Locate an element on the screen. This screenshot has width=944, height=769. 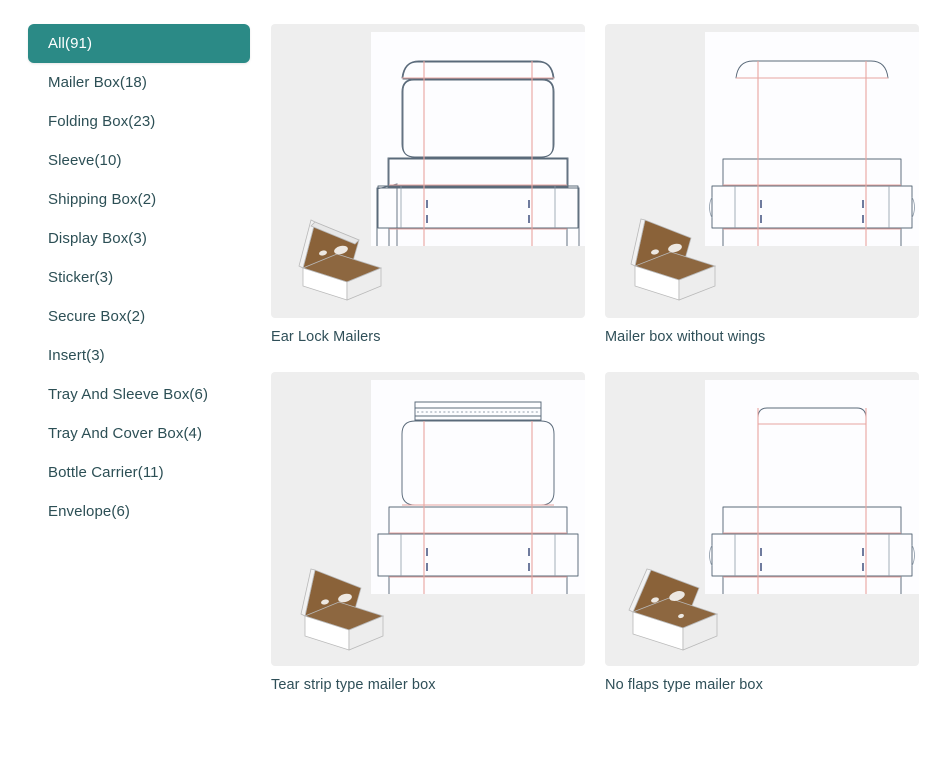
sidebar-item-shipping-box: Shipping Box(2) is located at coordinates (139, 199).